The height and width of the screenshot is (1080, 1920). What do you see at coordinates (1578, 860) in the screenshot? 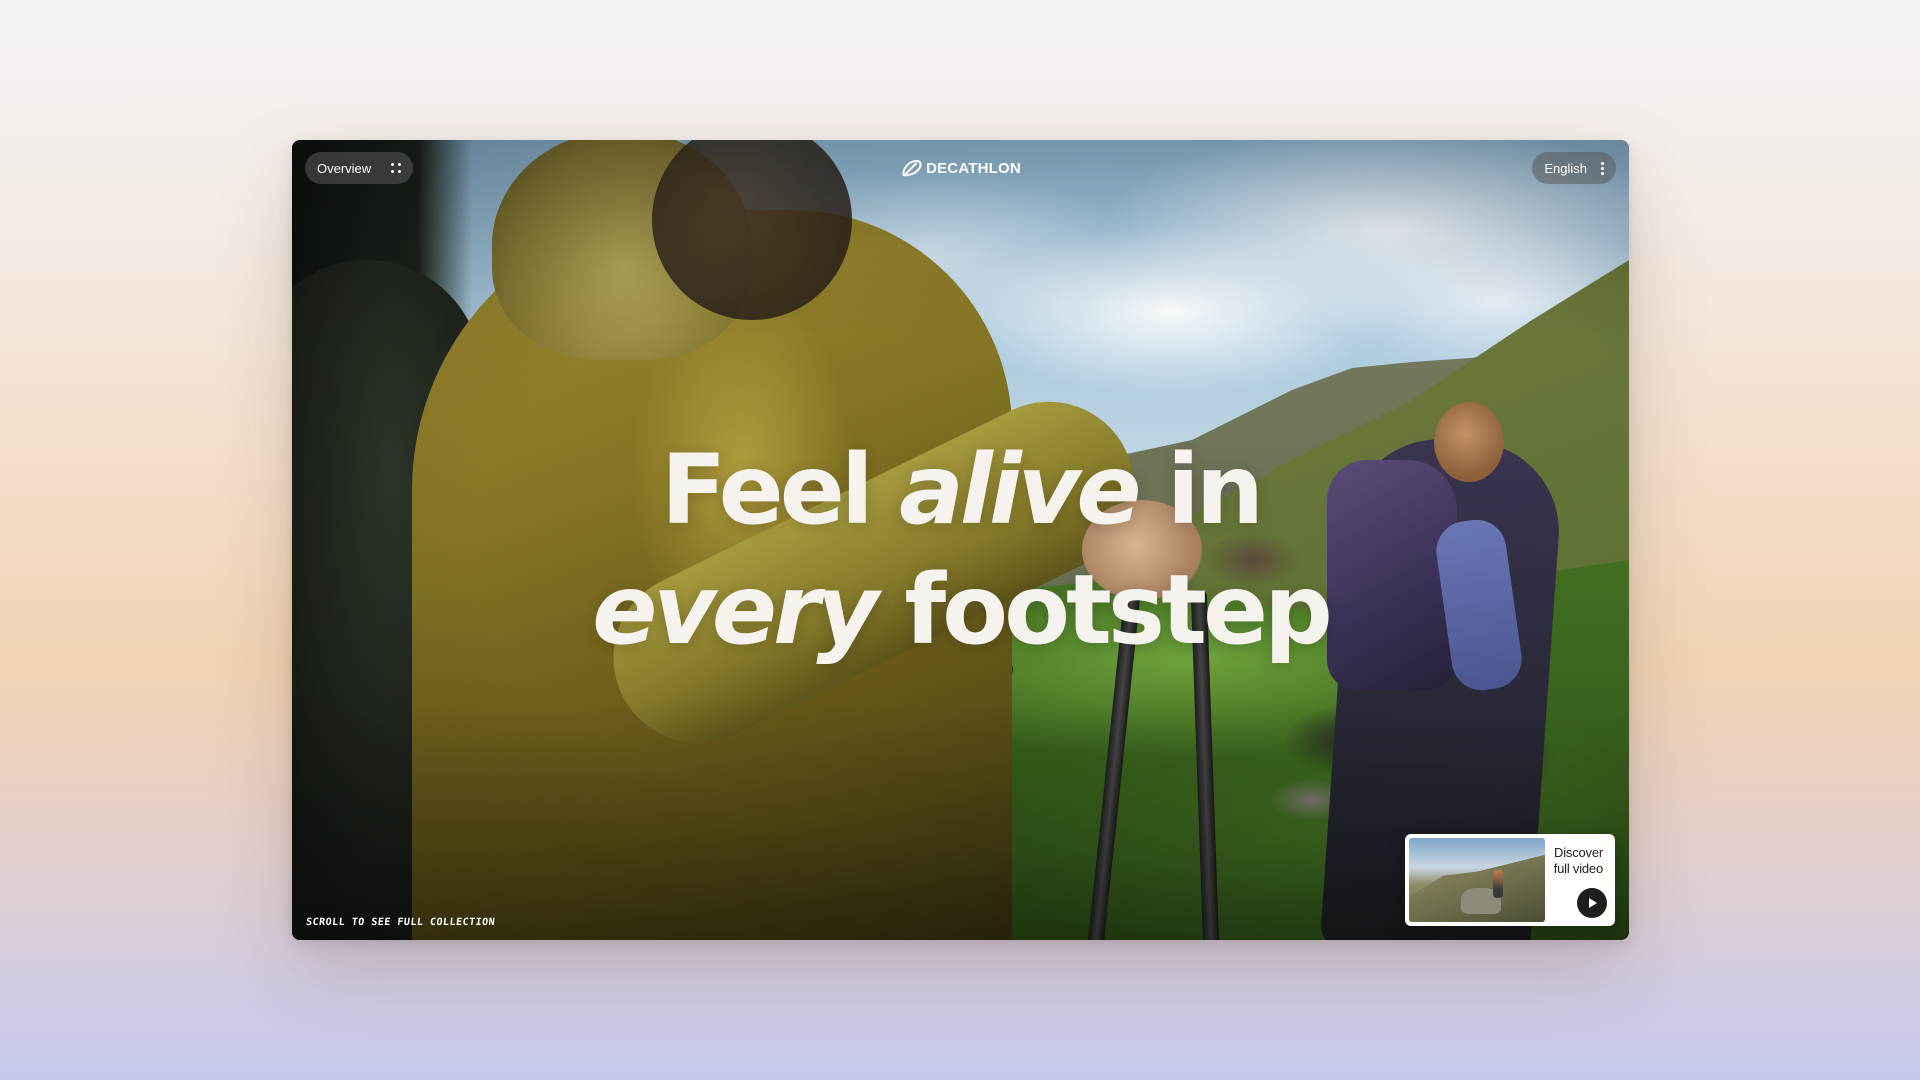
I see `discover-video-label: Discover full video` at bounding box center [1578, 860].